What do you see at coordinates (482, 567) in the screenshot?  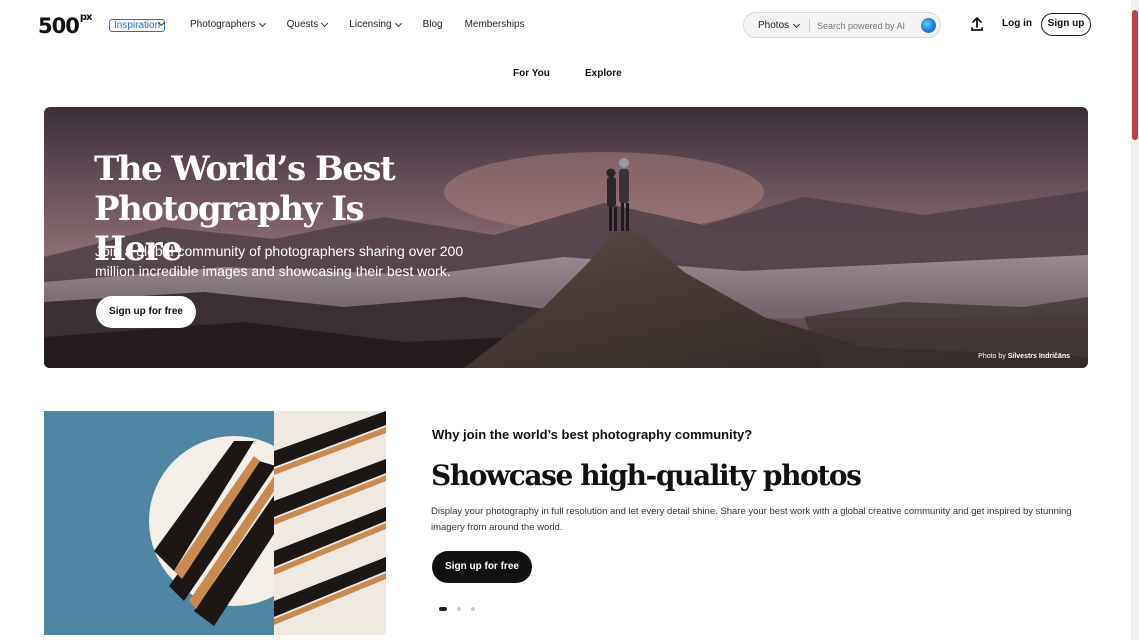 I see `feature-signup-button: Sign up for free` at bounding box center [482, 567].